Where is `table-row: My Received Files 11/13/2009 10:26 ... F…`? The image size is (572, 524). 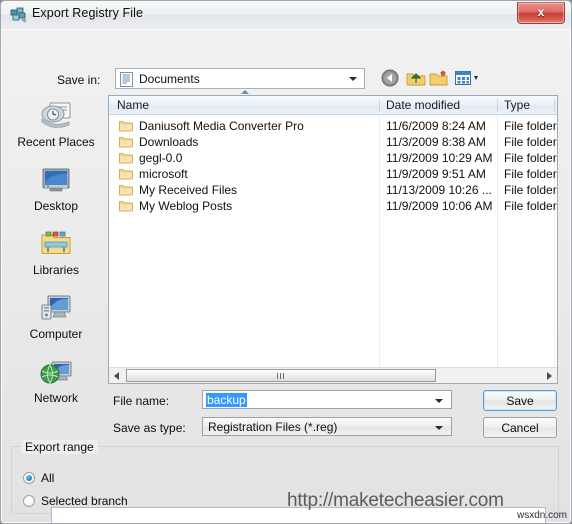 table-row: My Received Files 11/13/2009 10:26 ... F… is located at coordinates (333, 190).